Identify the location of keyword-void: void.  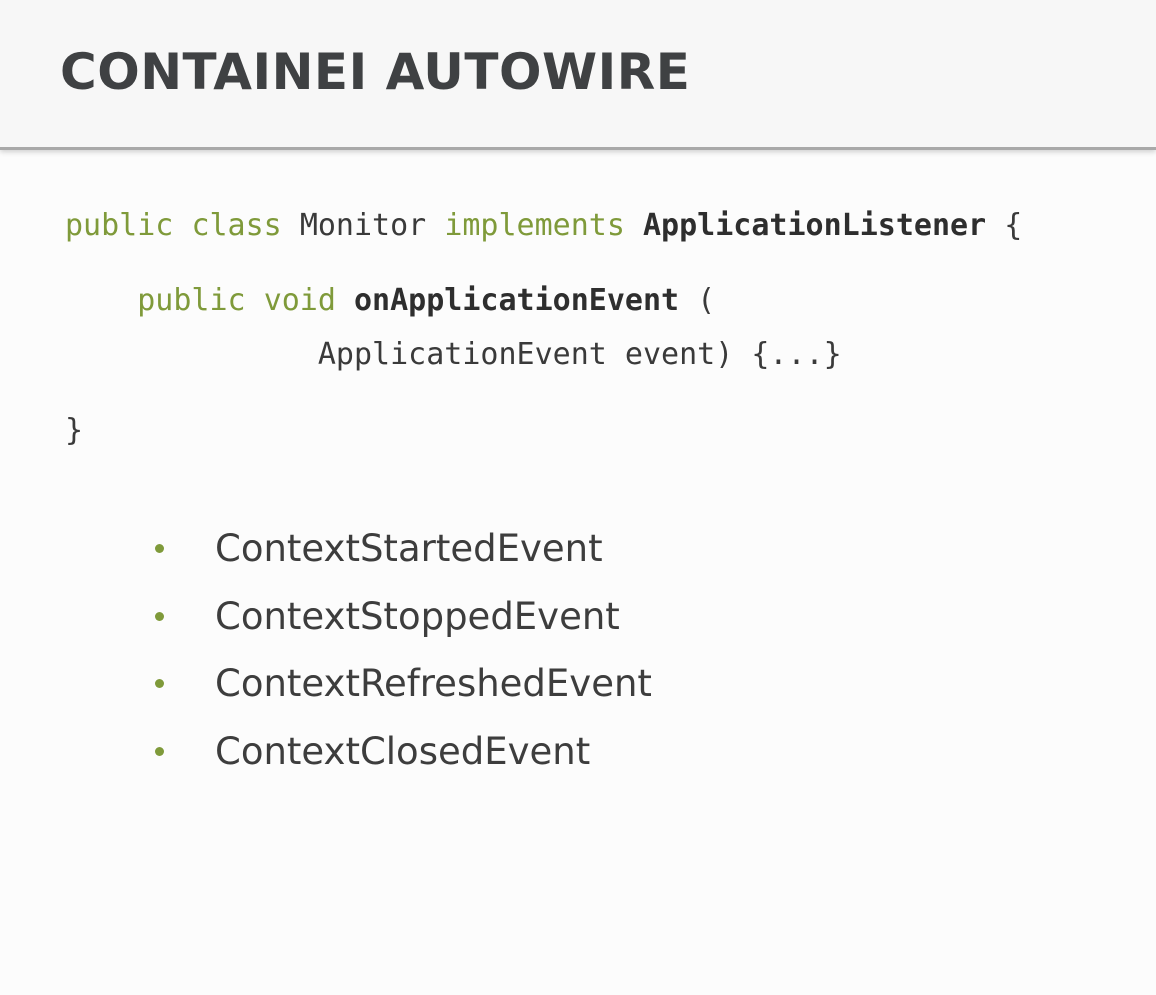
(299, 300).